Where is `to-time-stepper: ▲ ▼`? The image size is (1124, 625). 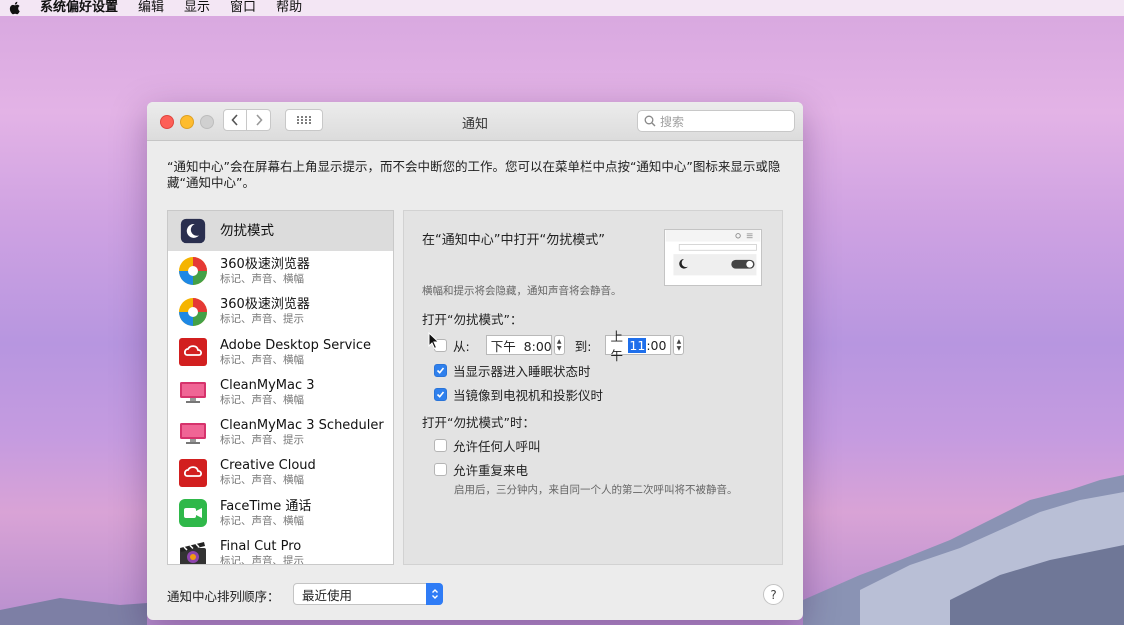 to-time-stepper: ▲ ▼ is located at coordinates (679, 345).